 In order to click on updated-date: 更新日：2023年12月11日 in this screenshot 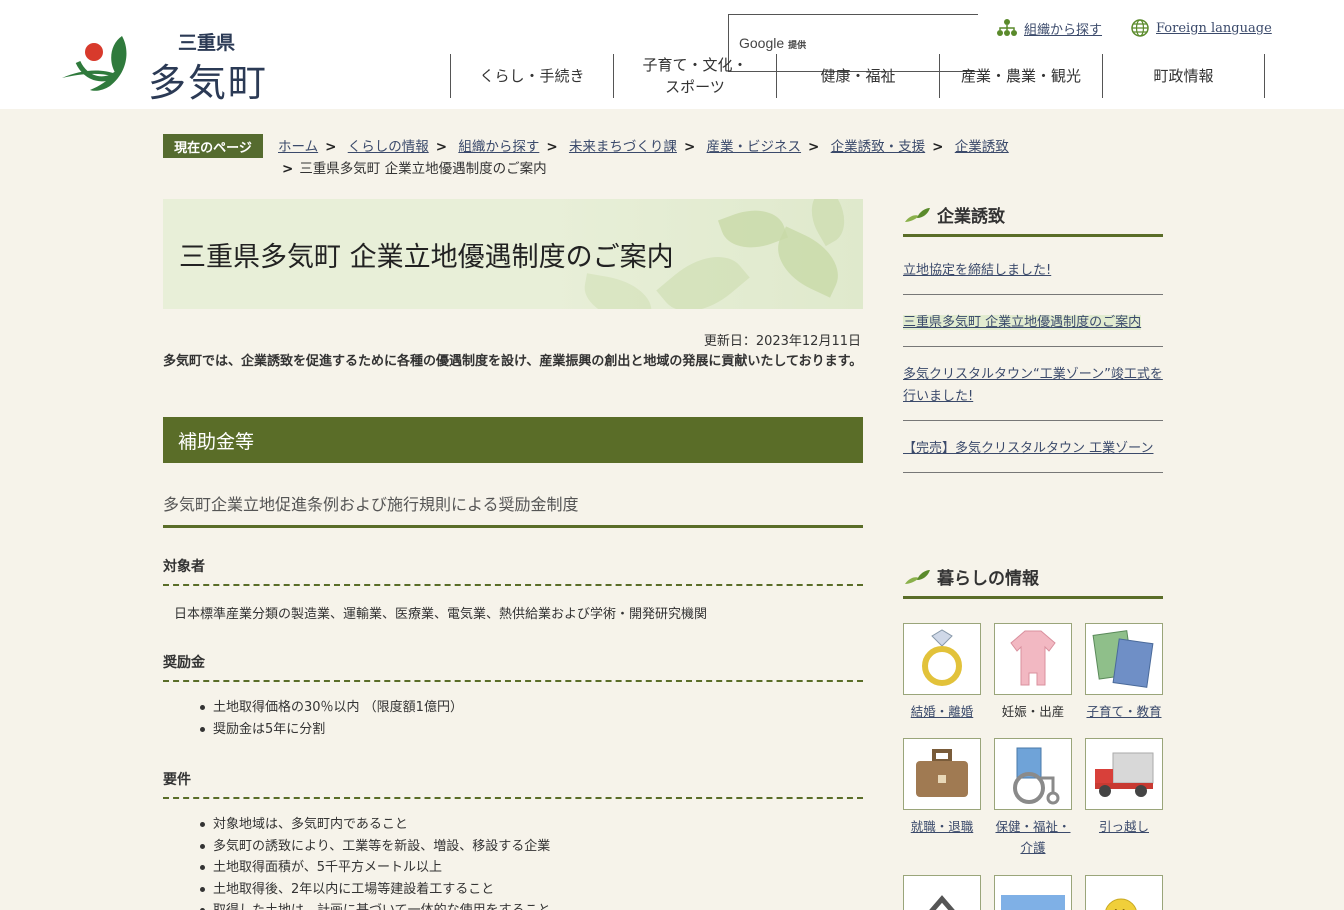, I will do `click(782, 341)`.